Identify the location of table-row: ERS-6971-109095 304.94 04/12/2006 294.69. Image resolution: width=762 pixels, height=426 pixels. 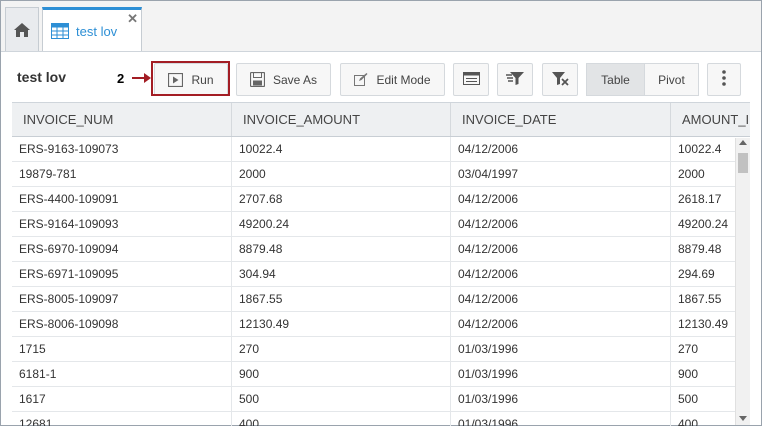
(381, 274).